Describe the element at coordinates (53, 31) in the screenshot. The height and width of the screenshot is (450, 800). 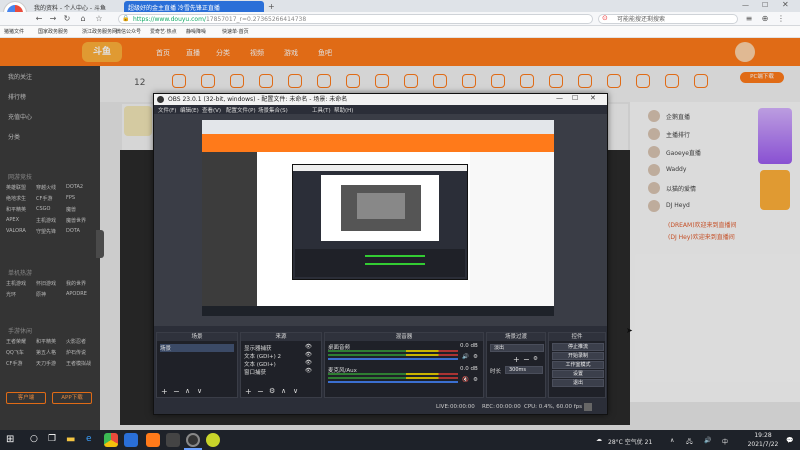
I see `bookmark-item: 国家政务服务` at that location.